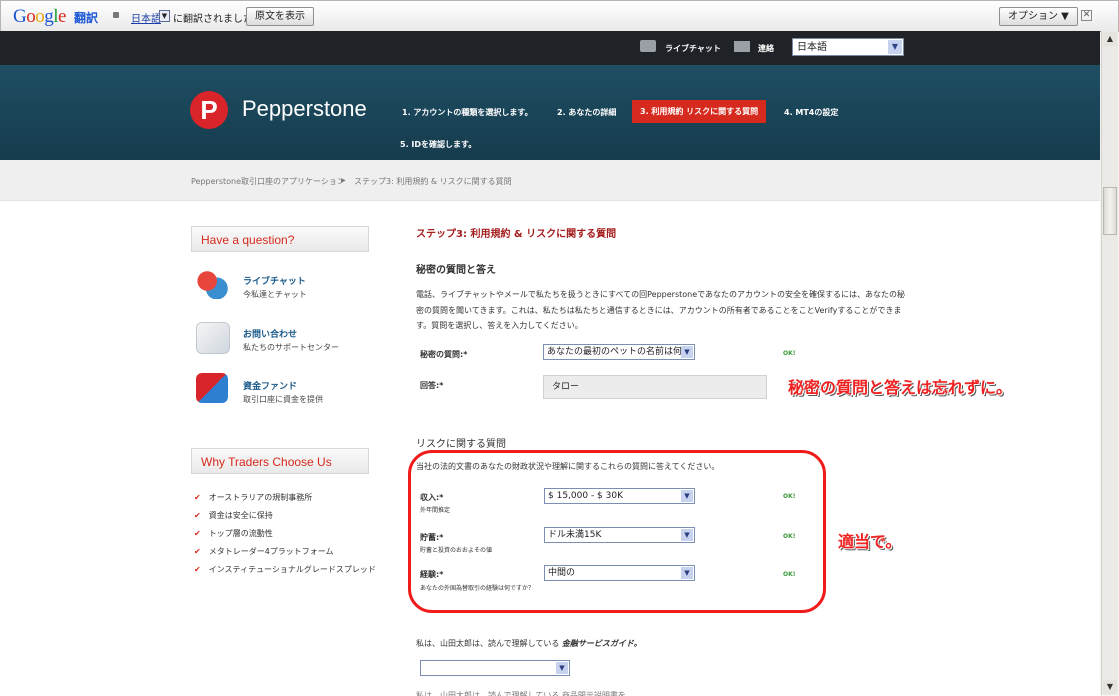 Image resolution: width=1119 pixels, height=696 pixels. I want to click on secret-paragraph-3: す。質問を選択し、答えを入力してください。, so click(499, 325).